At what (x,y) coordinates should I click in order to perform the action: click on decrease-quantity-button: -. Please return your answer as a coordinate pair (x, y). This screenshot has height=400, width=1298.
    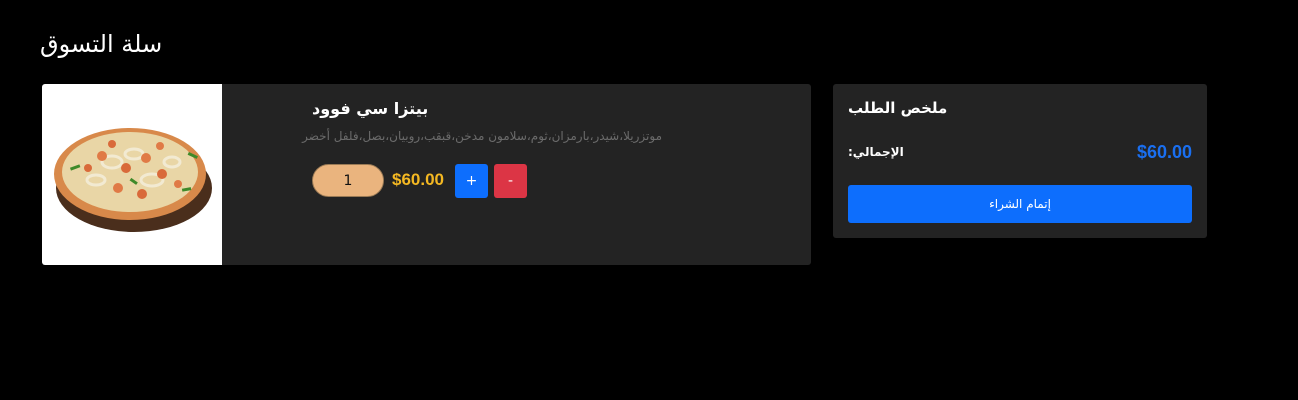
    Looking at the image, I should click on (510, 181).